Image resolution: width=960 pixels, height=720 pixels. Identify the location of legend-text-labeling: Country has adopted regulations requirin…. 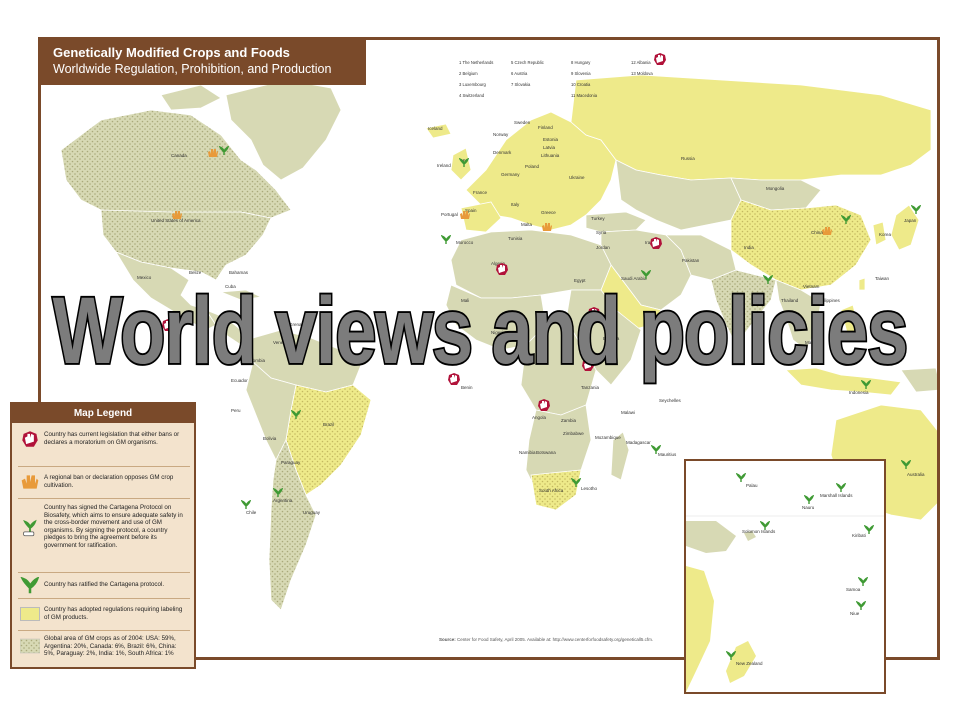
(113, 613).